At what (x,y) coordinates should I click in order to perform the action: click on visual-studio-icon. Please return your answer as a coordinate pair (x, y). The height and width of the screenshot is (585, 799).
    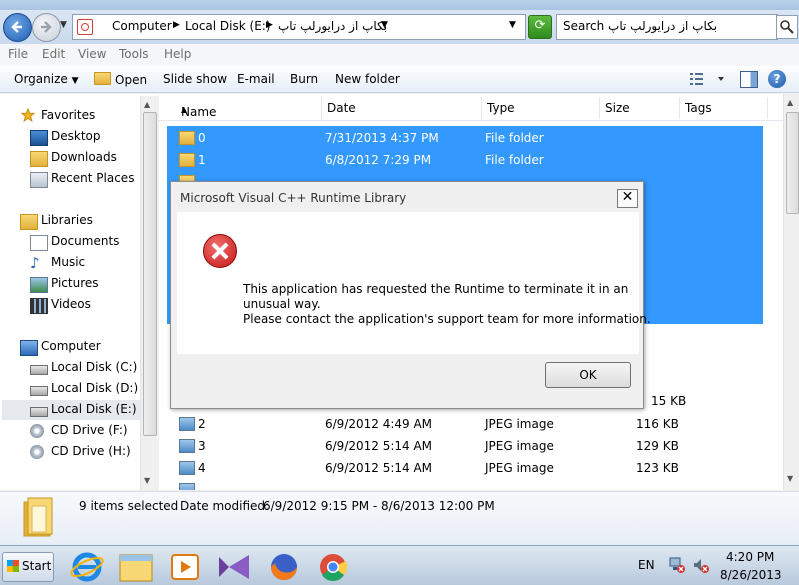
    Looking at the image, I should click on (234, 567).